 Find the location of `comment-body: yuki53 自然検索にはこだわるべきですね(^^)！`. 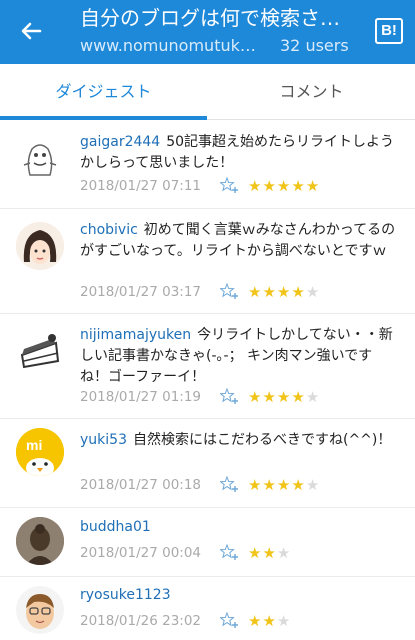

comment-body: yuki53 自然検索にはこだわるべきですね(^^)！ is located at coordinates (239, 440).